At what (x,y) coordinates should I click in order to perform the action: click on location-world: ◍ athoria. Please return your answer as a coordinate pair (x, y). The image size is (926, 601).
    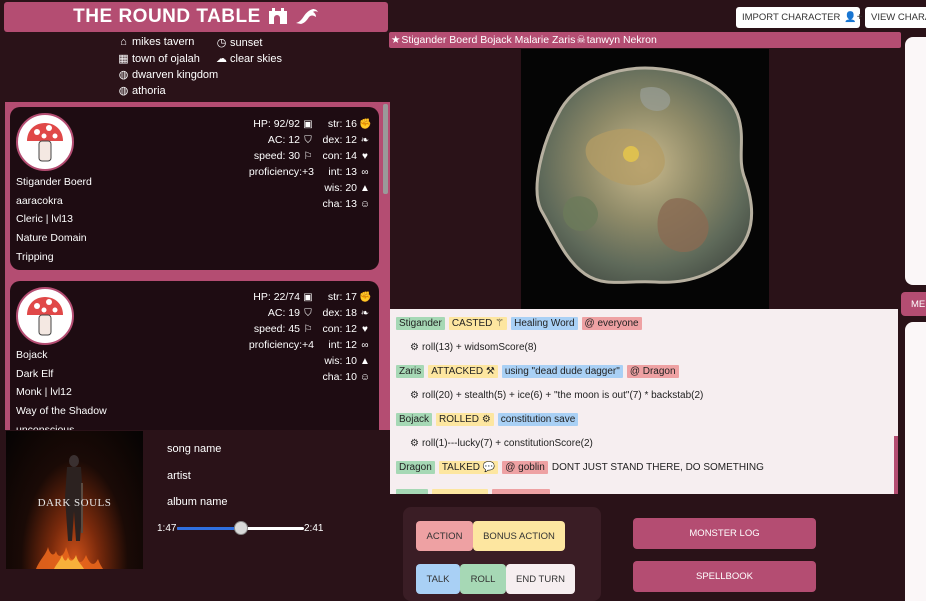
    Looking at the image, I should click on (141, 91).